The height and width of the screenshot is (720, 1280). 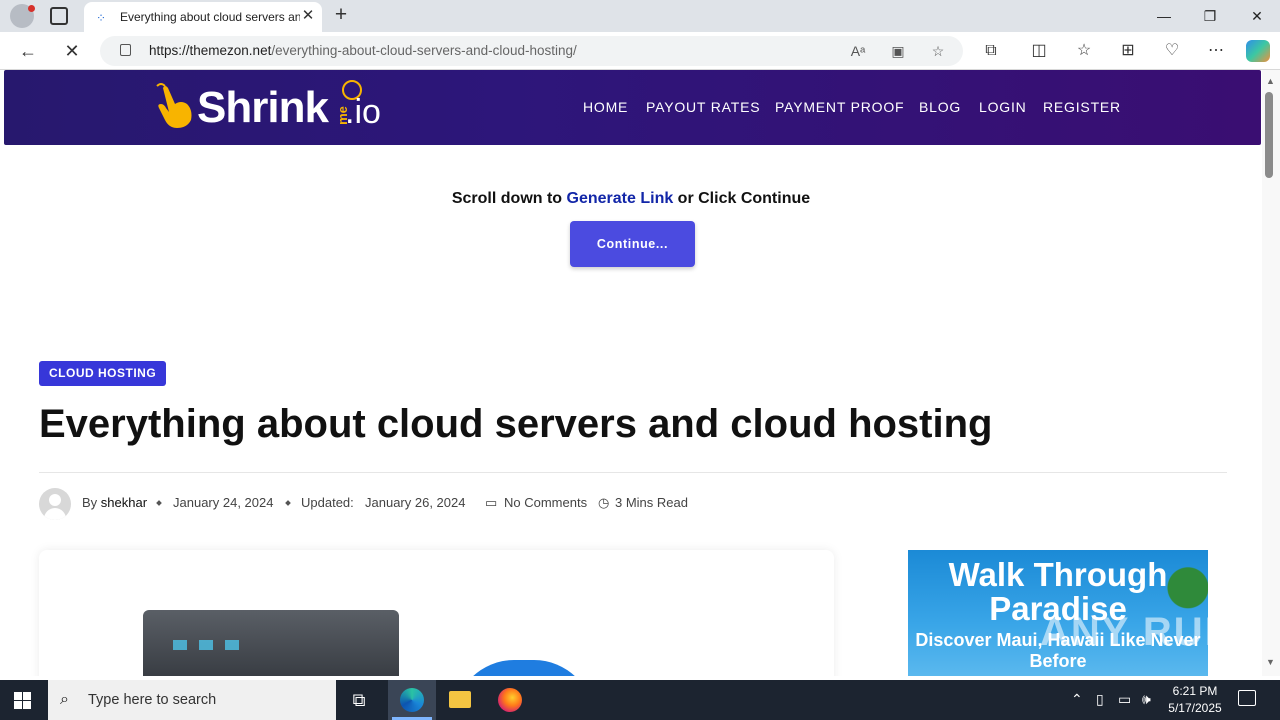 What do you see at coordinates (898, 51) in the screenshot?
I see `immersive-reader-icon: ▣` at bounding box center [898, 51].